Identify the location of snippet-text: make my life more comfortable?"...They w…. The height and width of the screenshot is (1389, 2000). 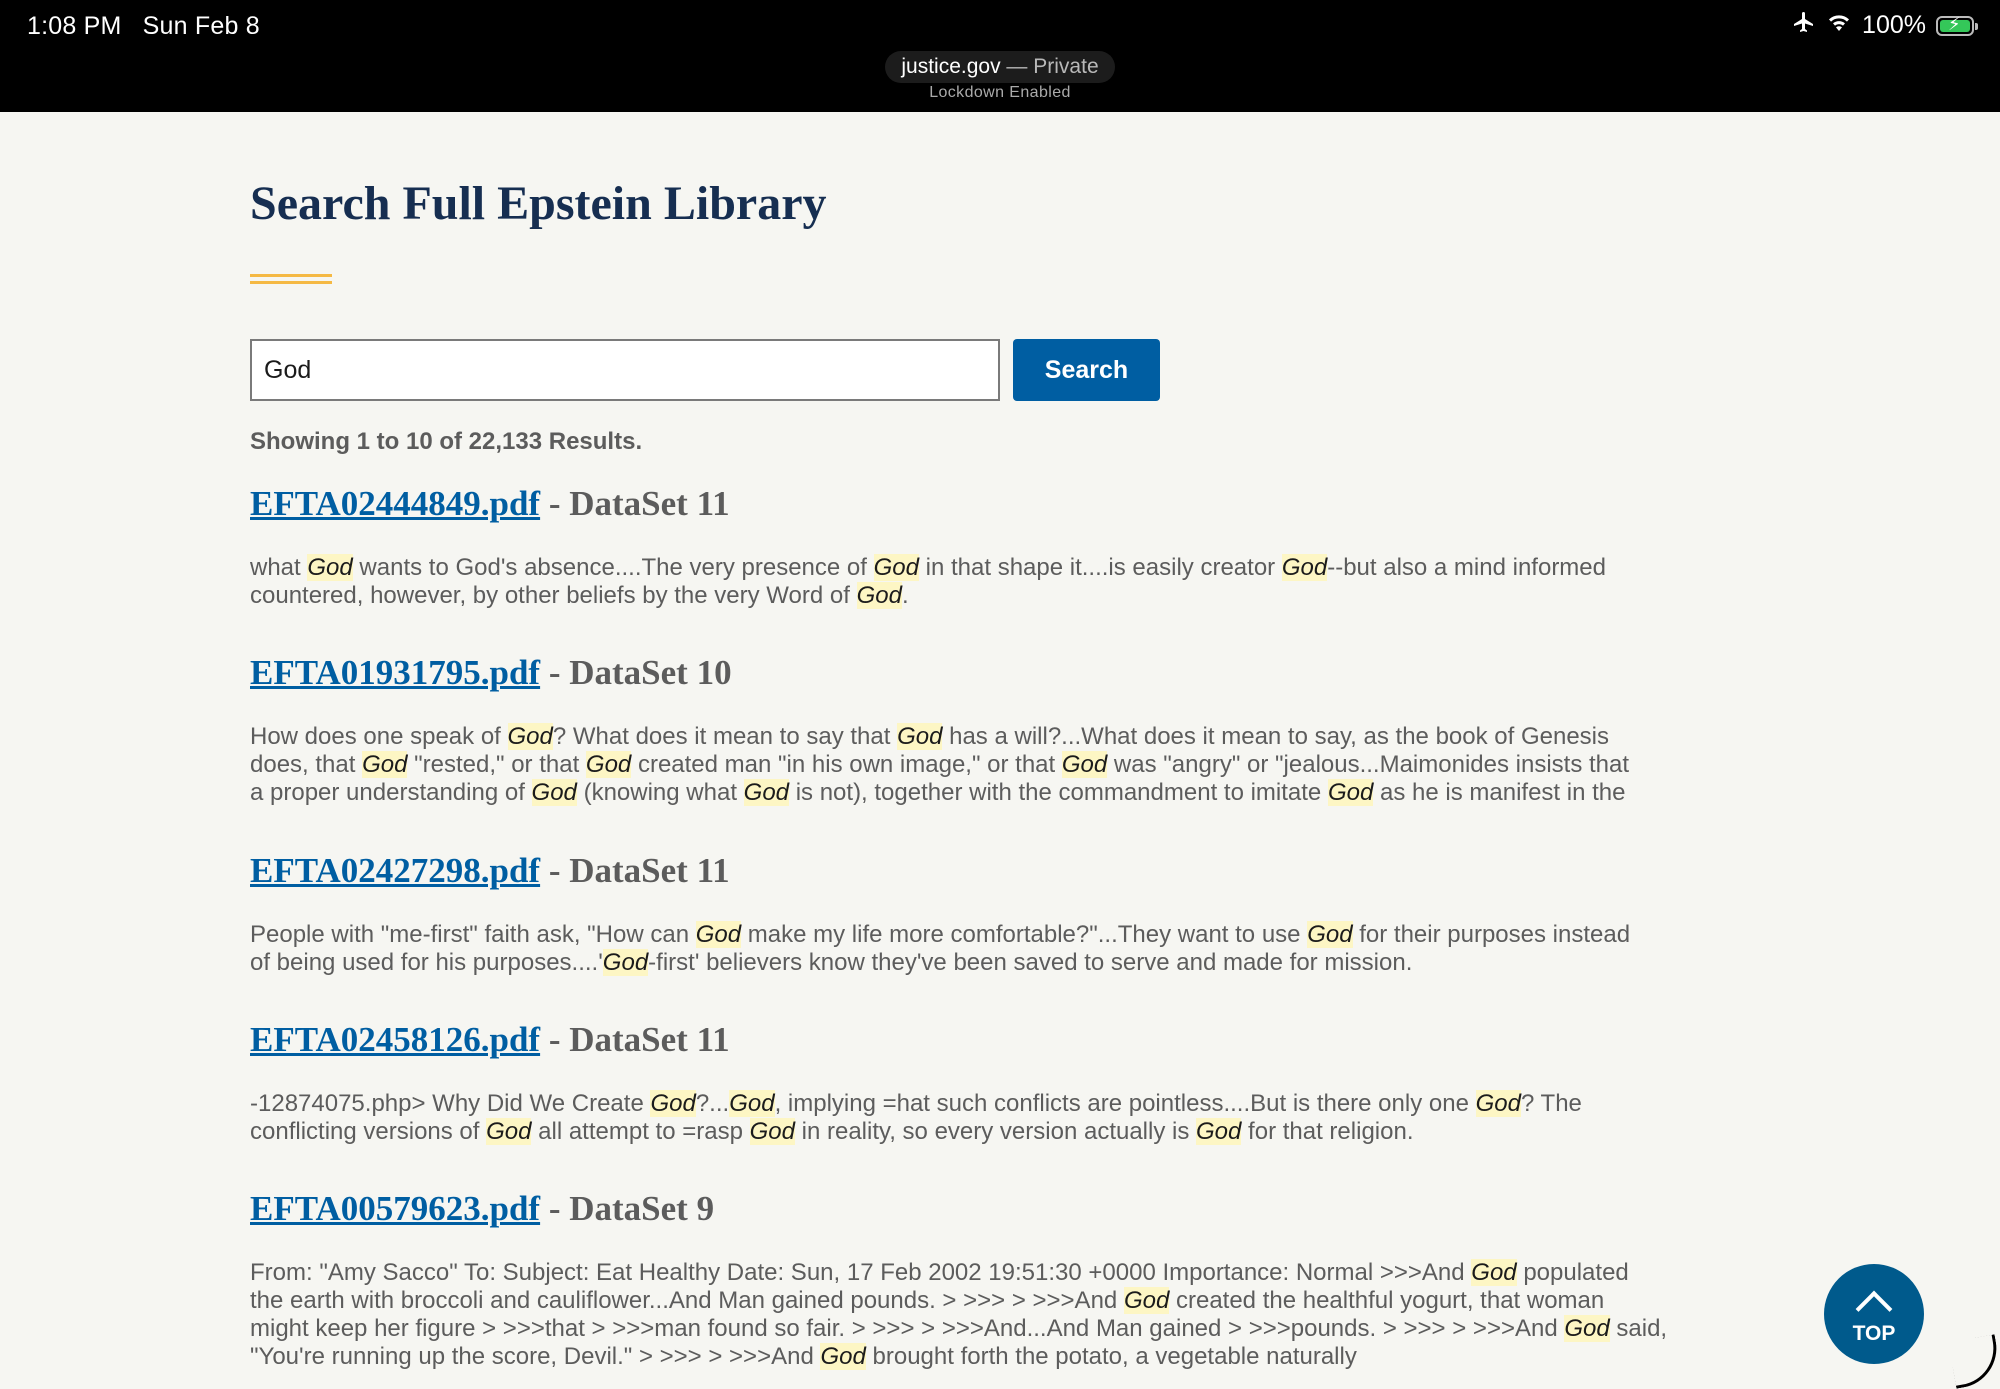
(1024, 934).